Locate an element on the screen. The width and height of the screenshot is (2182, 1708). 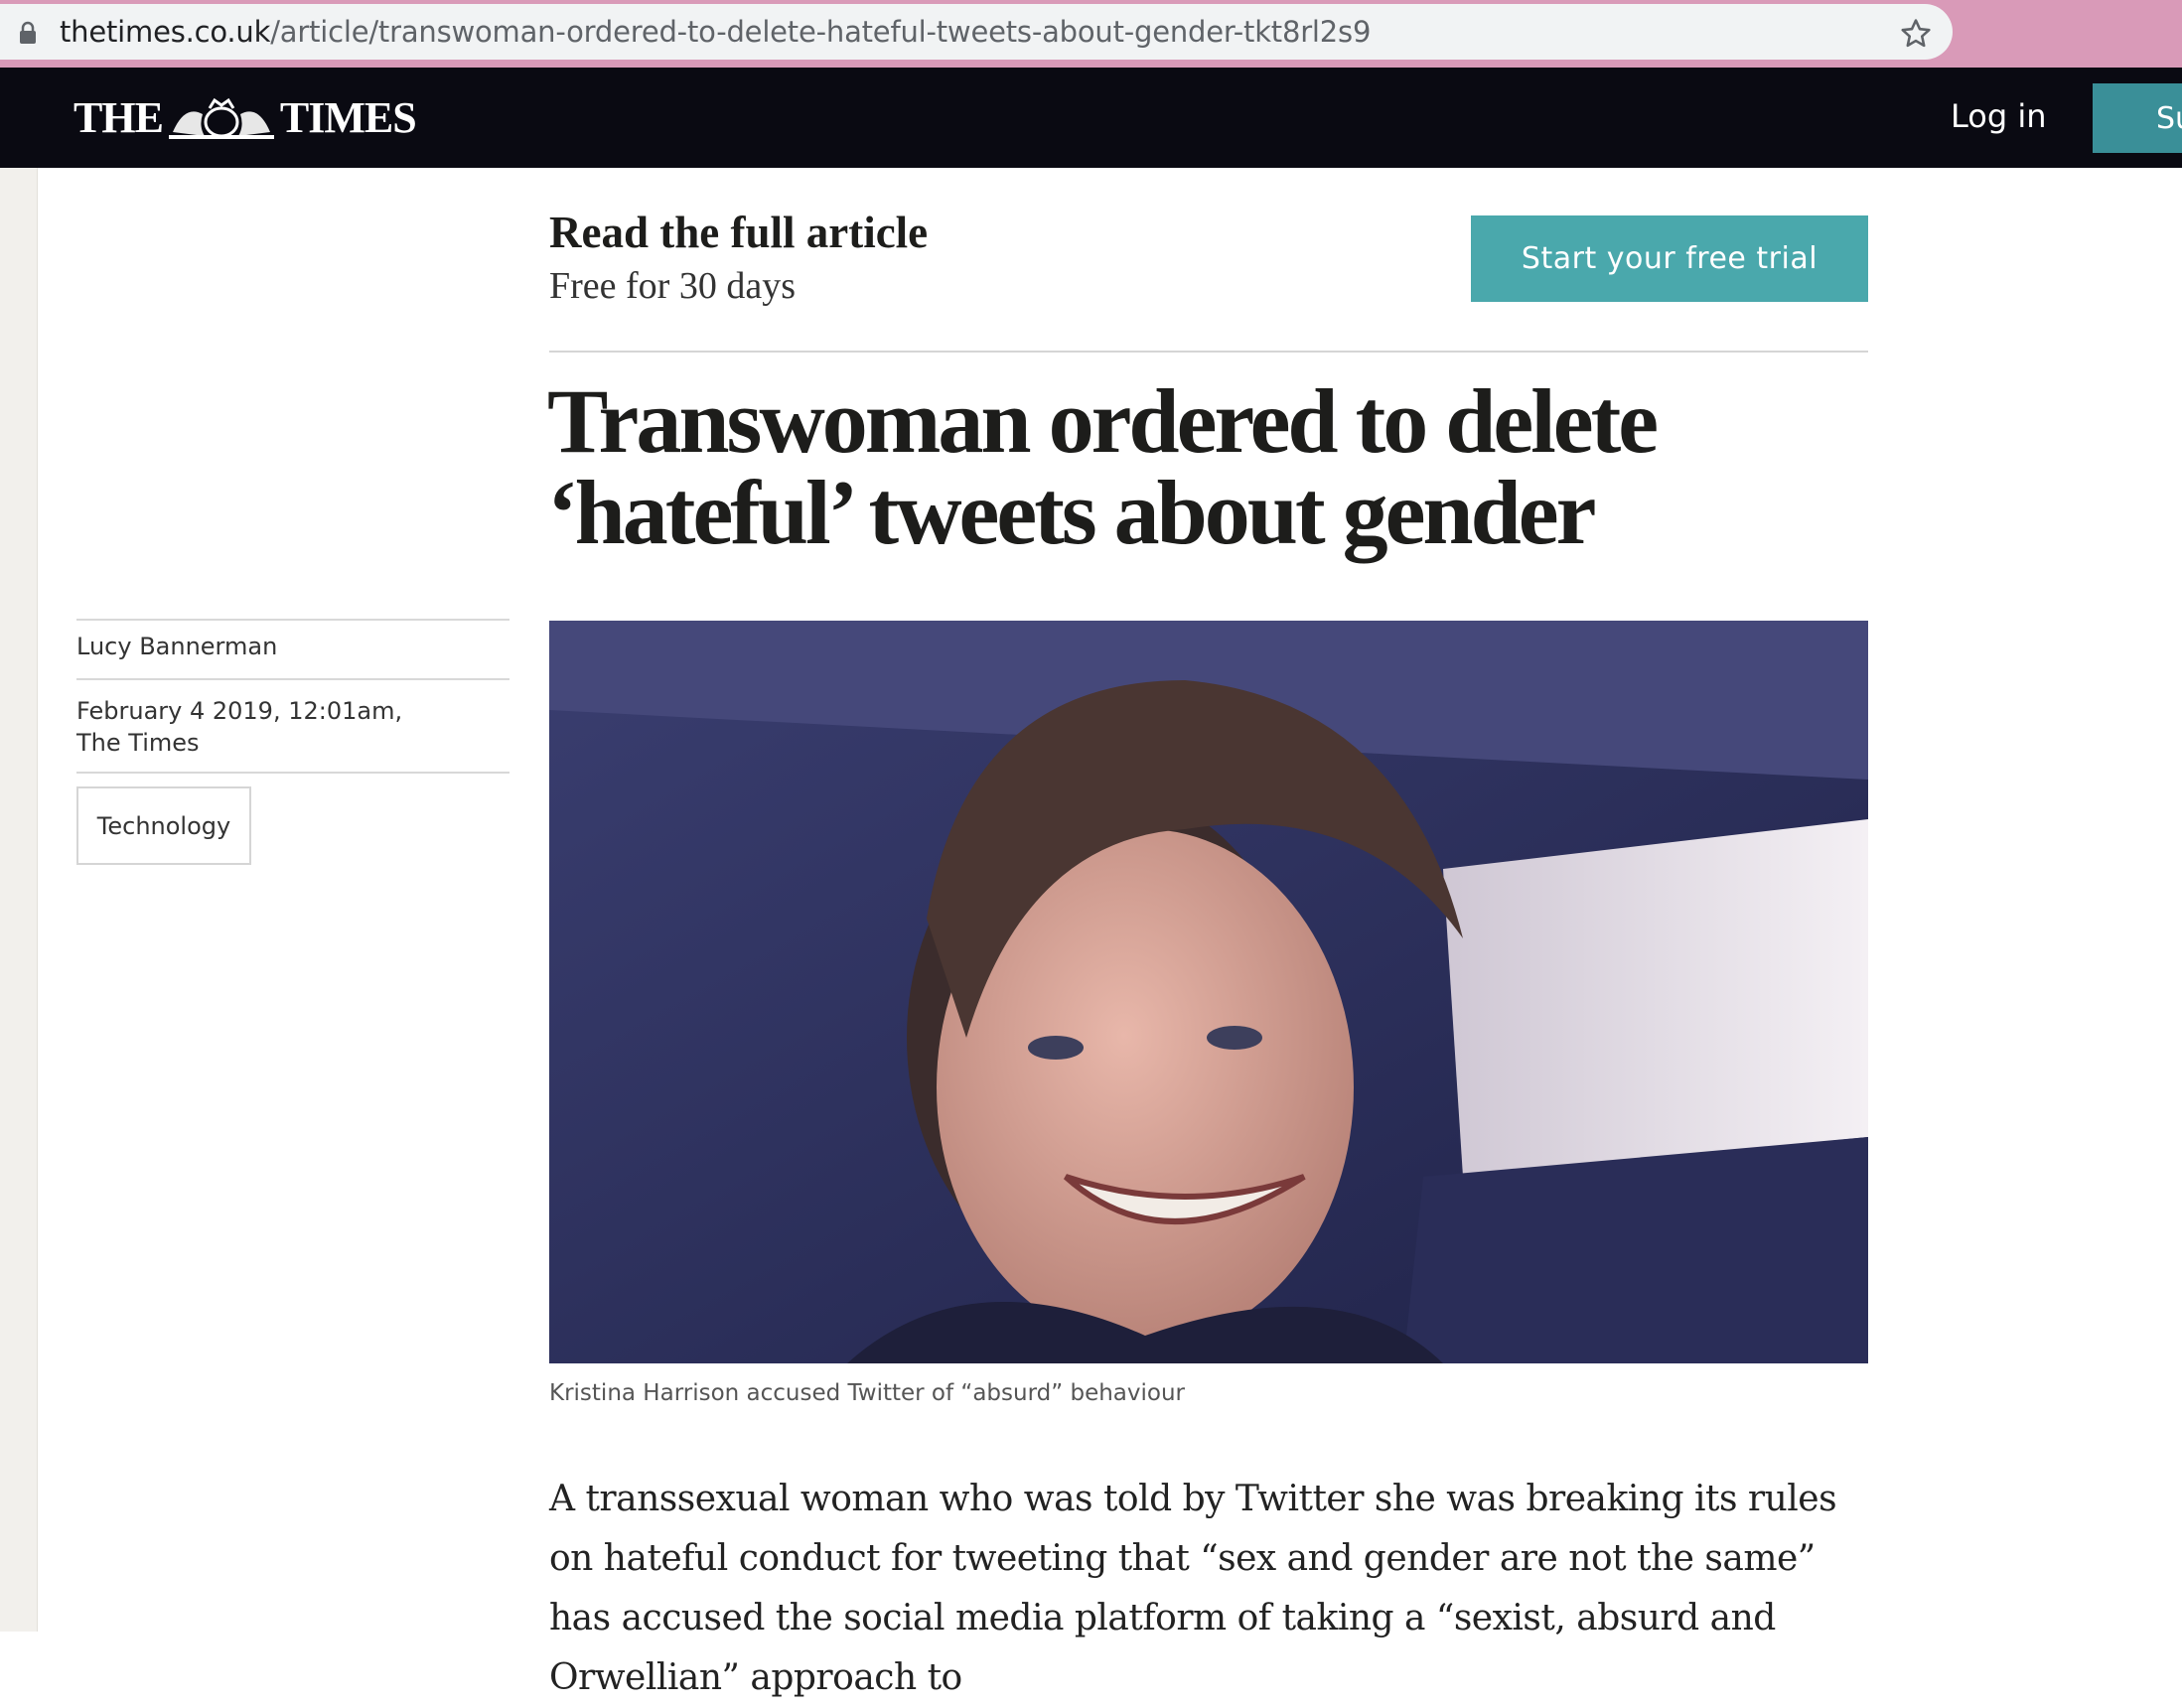
start-free-trial-button: Start your free trial is located at coordinates (1669, 258).